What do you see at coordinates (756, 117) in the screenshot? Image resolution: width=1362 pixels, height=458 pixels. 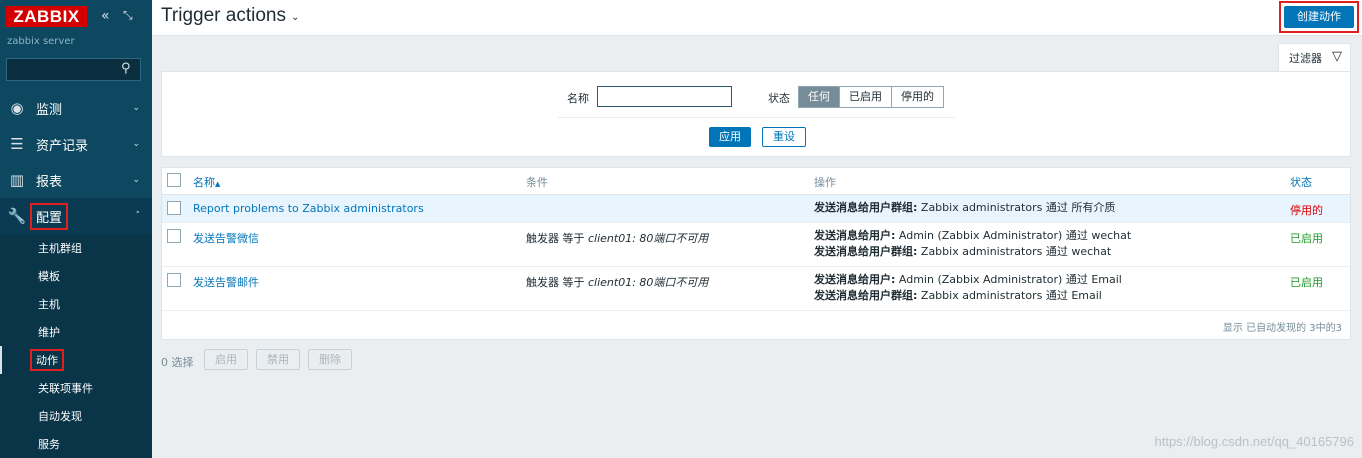 I see `filter-divider` at bounding box center [756, 117].